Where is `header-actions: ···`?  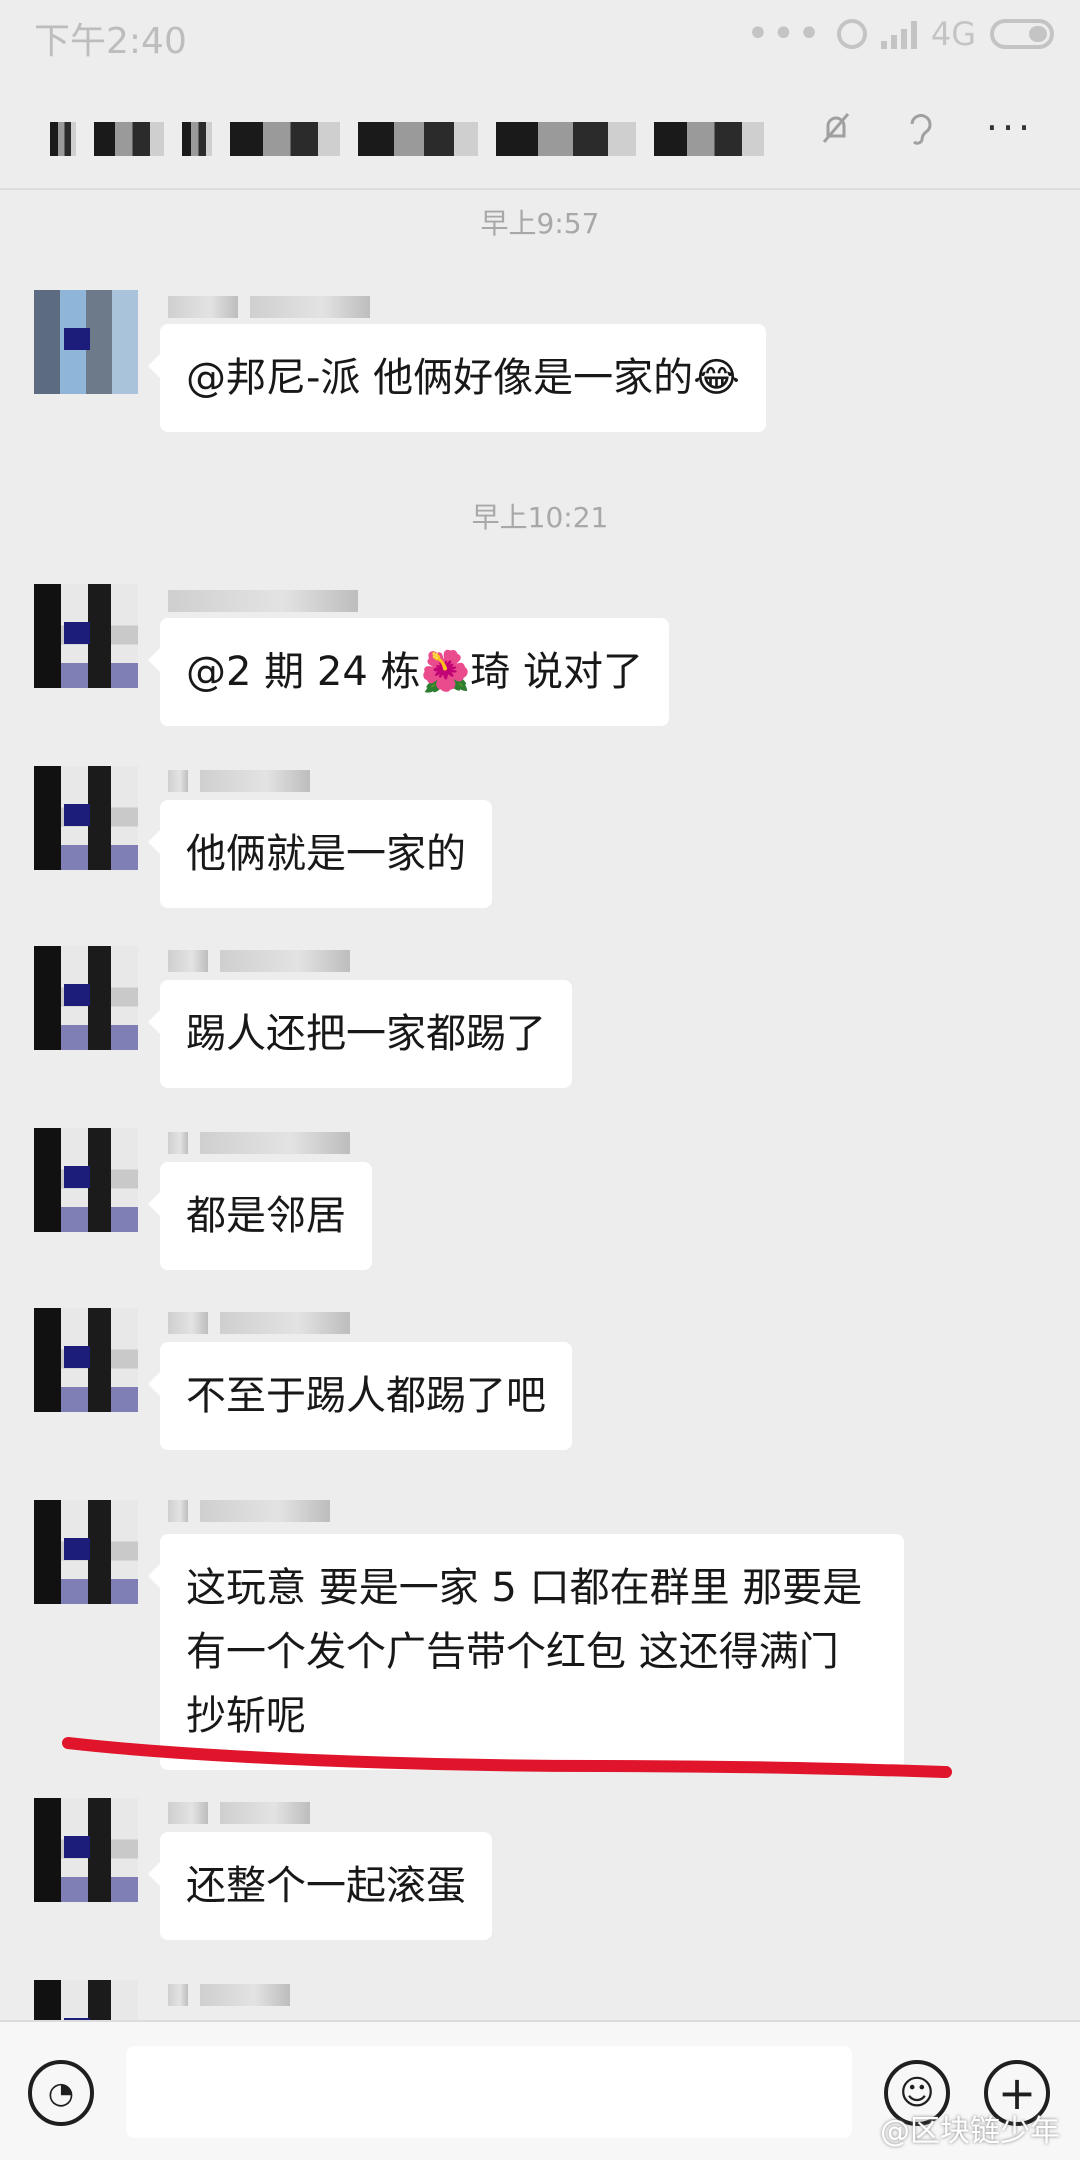 header-actions: ··· is located at coordinates (926, 128).